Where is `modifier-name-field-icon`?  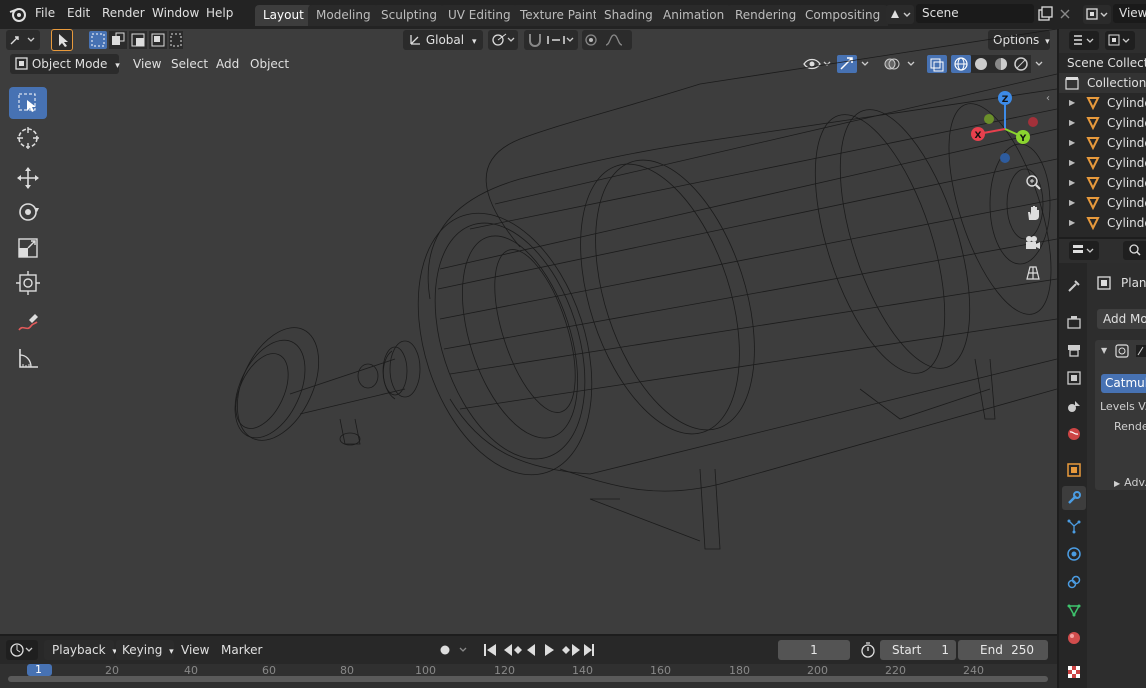 modifier-name-field-icon is located at coordinates (1140, 352).